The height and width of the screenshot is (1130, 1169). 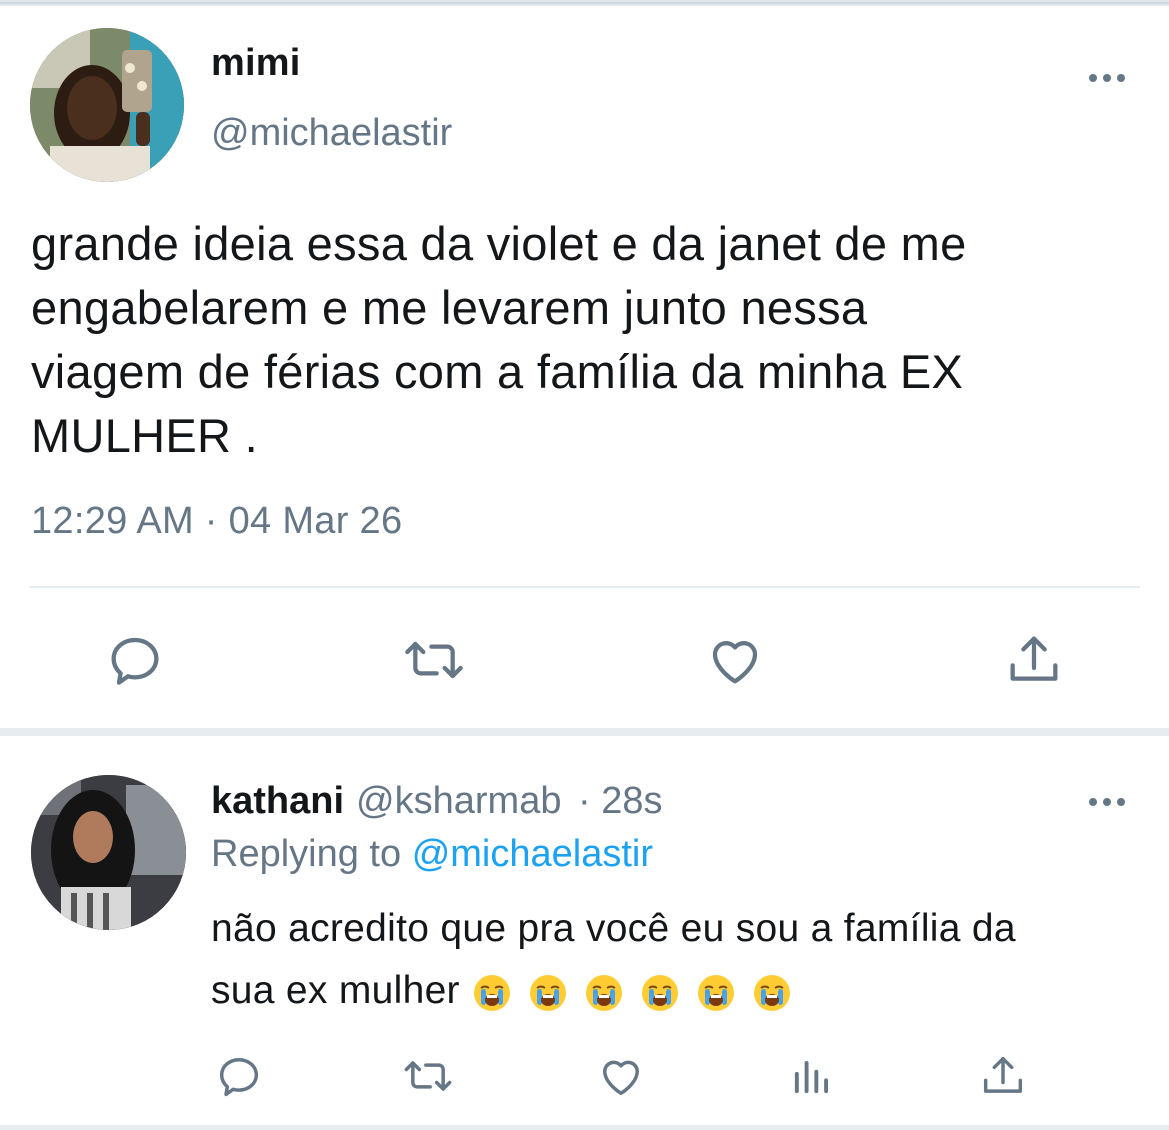 I want to click on like-icon, so click(x=735, y=660).